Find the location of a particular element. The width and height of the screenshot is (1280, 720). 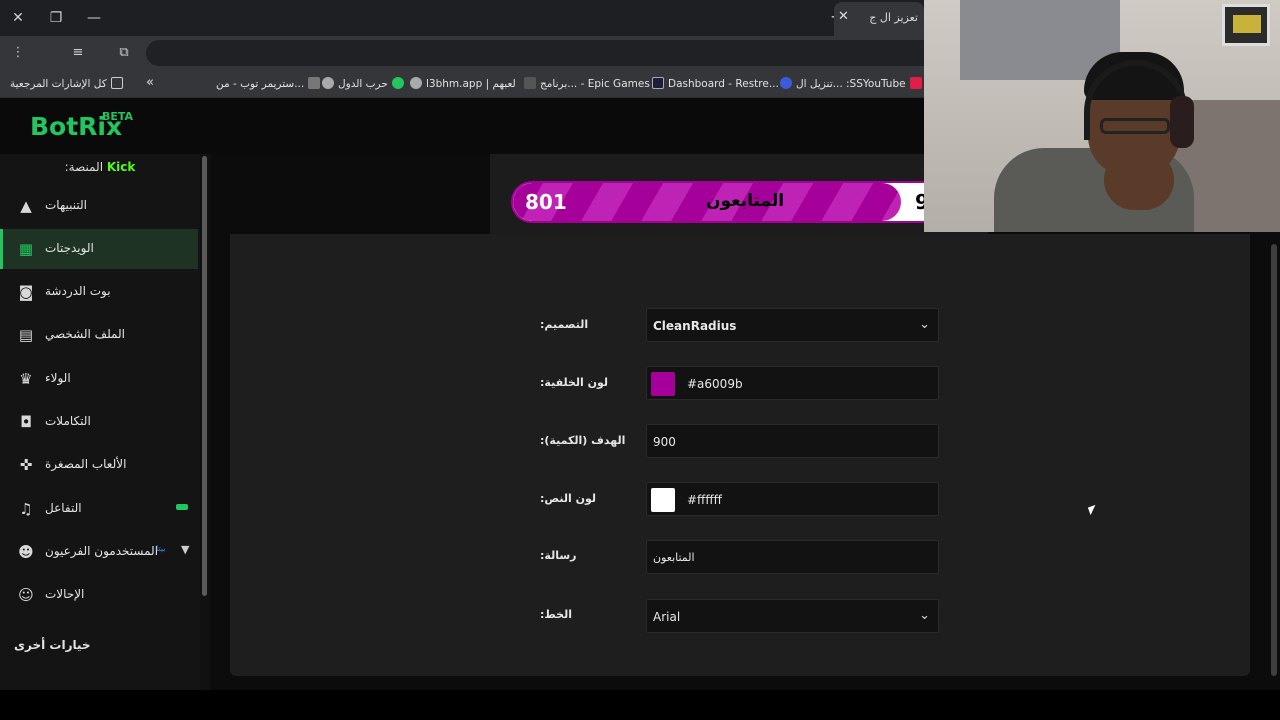

font-select: Arial ⌄ is located at coordinates (792, 616).